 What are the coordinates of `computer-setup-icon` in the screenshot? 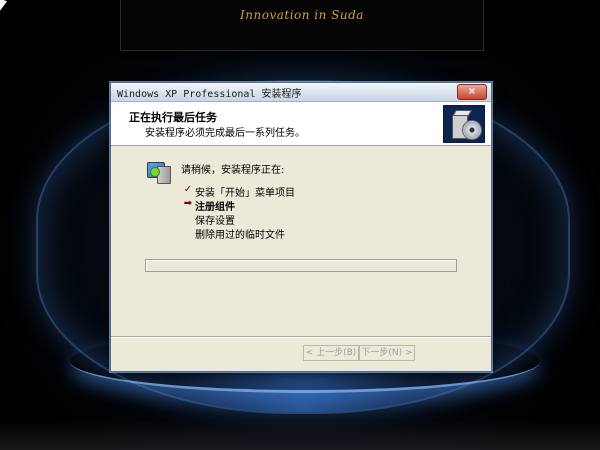 It's located at (159, 171).